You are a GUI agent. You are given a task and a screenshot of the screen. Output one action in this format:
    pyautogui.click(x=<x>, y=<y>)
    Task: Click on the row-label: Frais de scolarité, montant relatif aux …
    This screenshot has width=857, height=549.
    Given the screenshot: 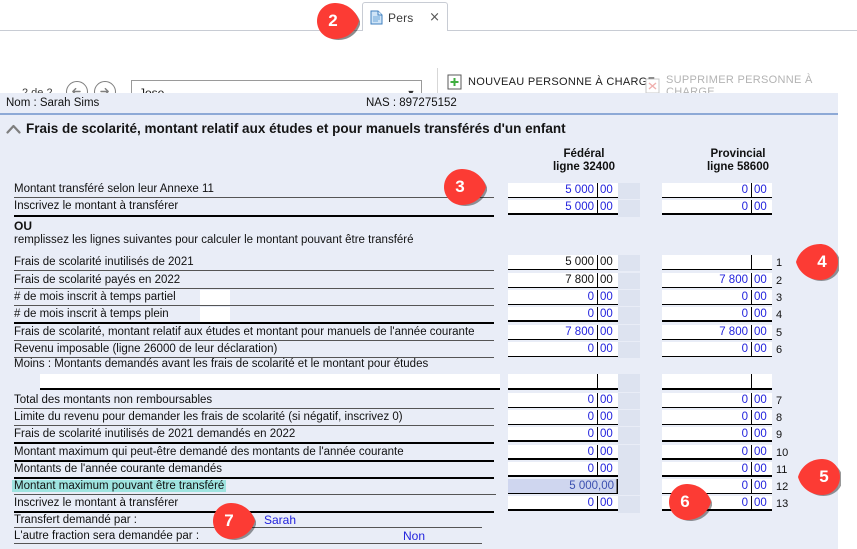 What is the action you would take?
    pyautogui.click(x=244, y=332)
    